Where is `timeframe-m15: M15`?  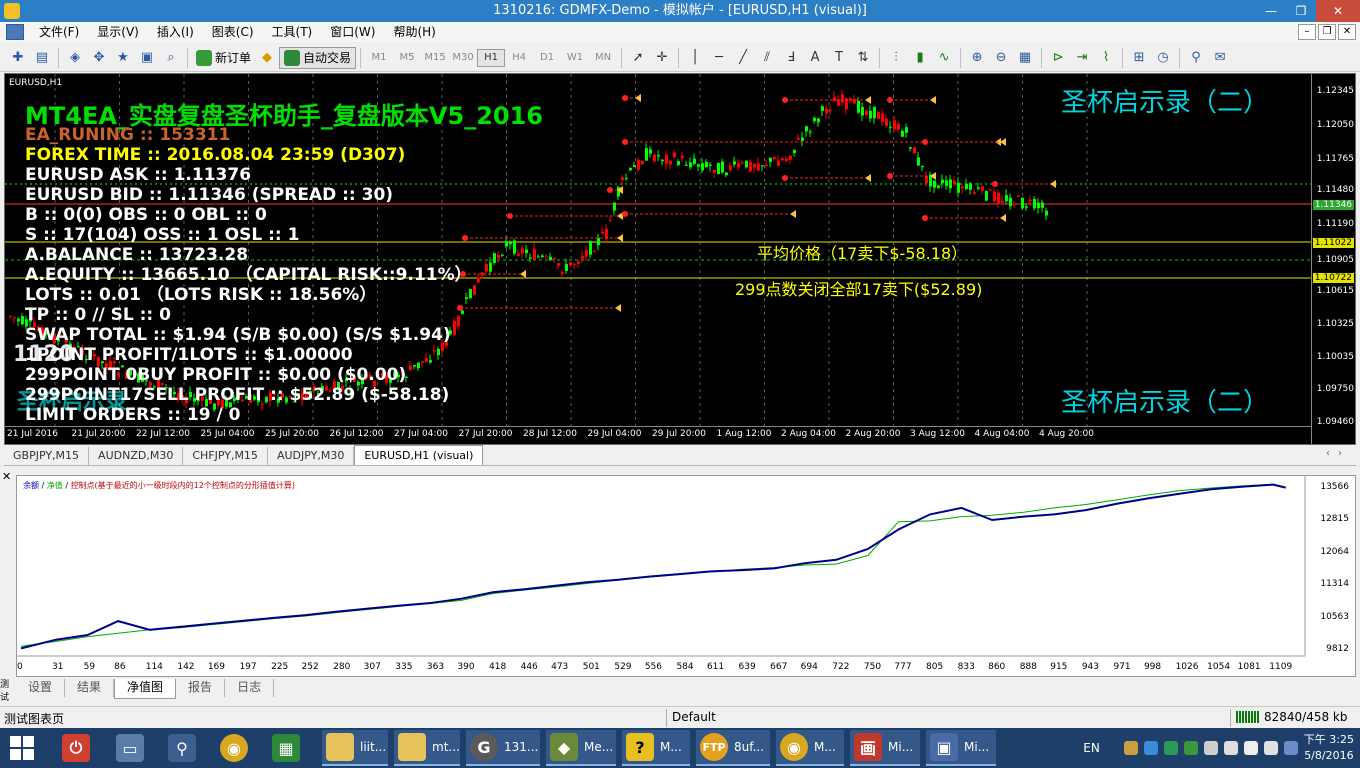
timeframe-m15: M15 is located at coordinates (435, 57).